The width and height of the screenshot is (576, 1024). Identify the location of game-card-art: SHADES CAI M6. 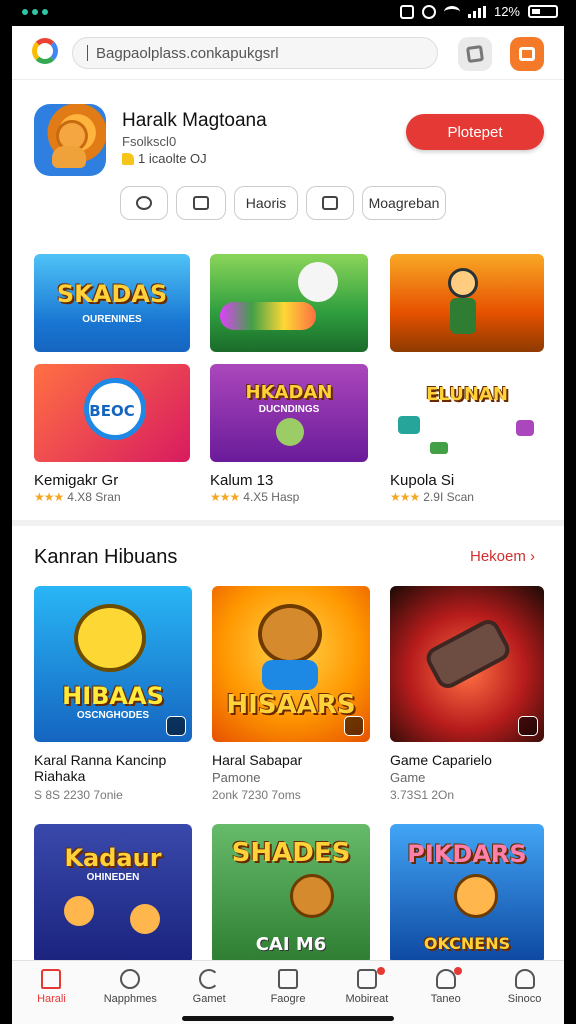
(291, 894).